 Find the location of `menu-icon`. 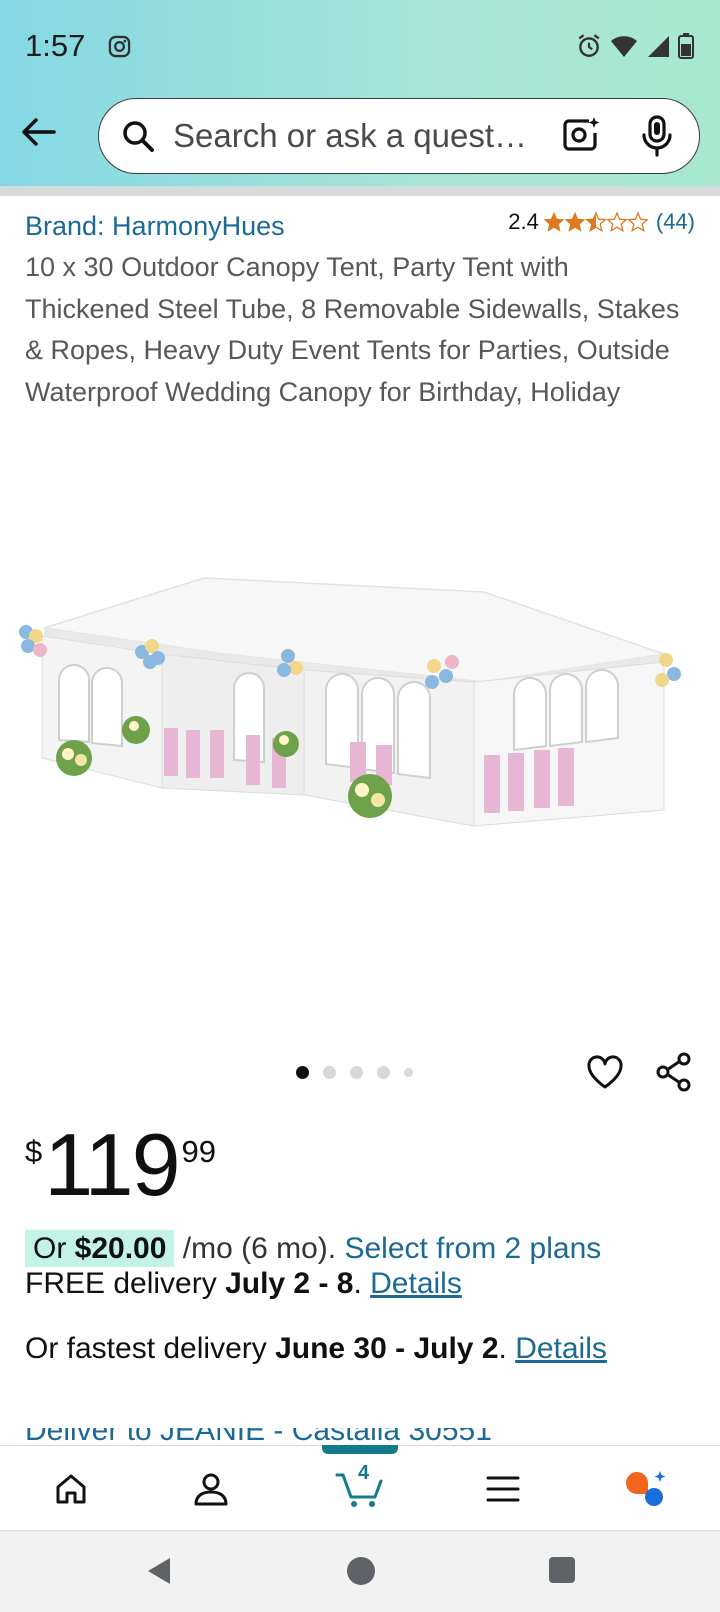

menu-icon is located at coordinates (503, 1488).